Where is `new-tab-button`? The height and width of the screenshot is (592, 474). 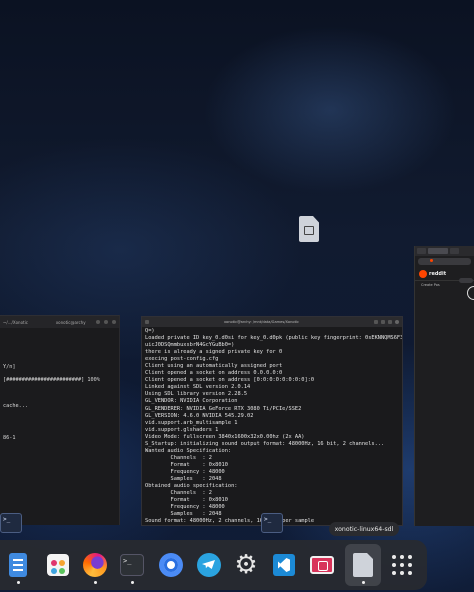 new-tab-button is located at coordinates (147, 322).